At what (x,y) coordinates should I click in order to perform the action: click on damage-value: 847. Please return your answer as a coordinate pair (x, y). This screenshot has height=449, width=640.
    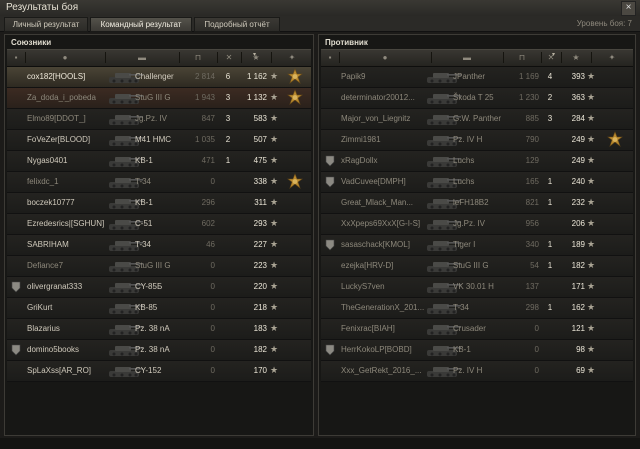
    Looking at the image, I should click on (208, 118).